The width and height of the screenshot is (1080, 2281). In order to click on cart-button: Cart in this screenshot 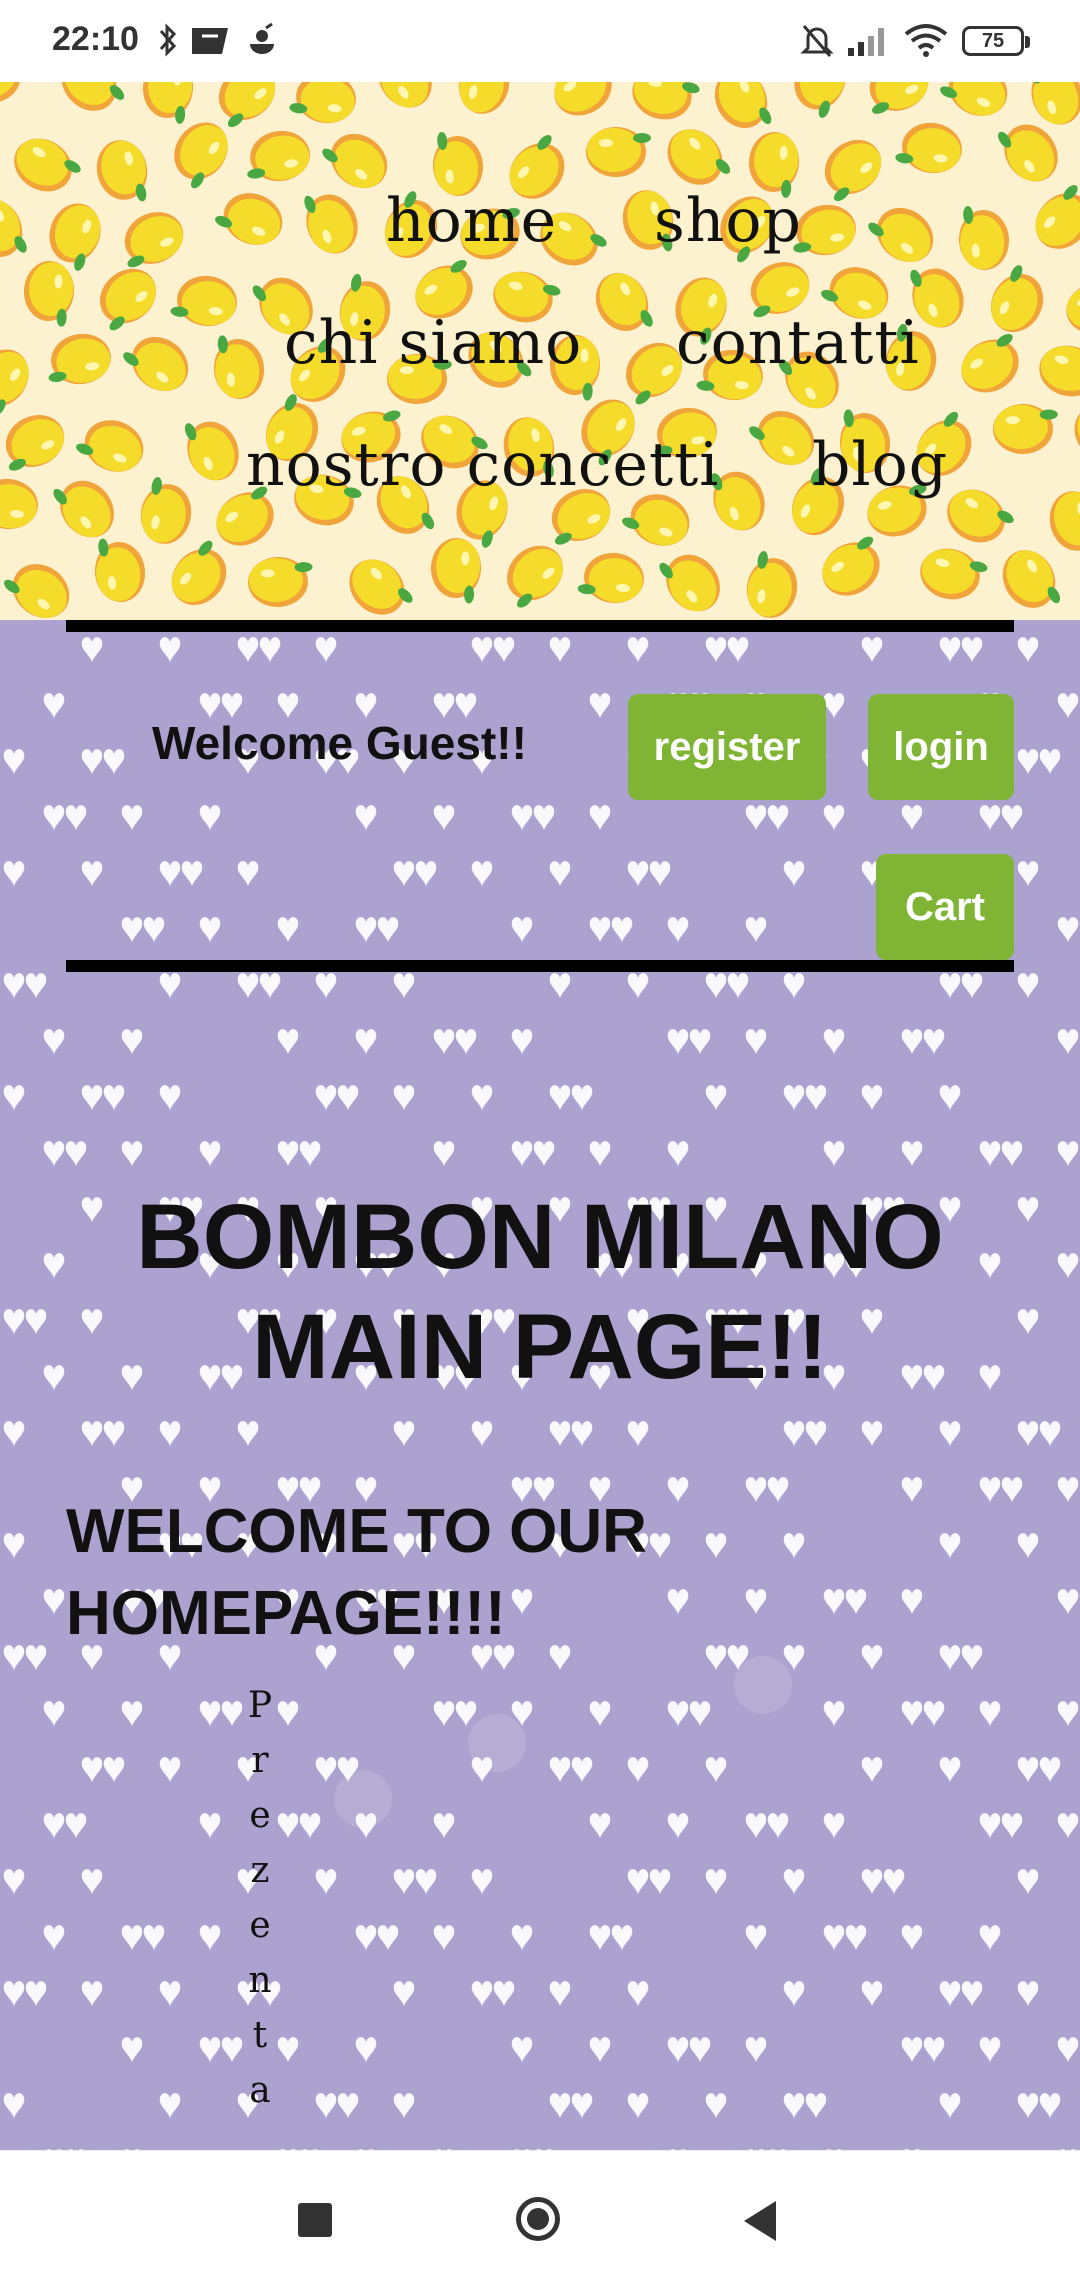, I will do `click(945, 907)`.